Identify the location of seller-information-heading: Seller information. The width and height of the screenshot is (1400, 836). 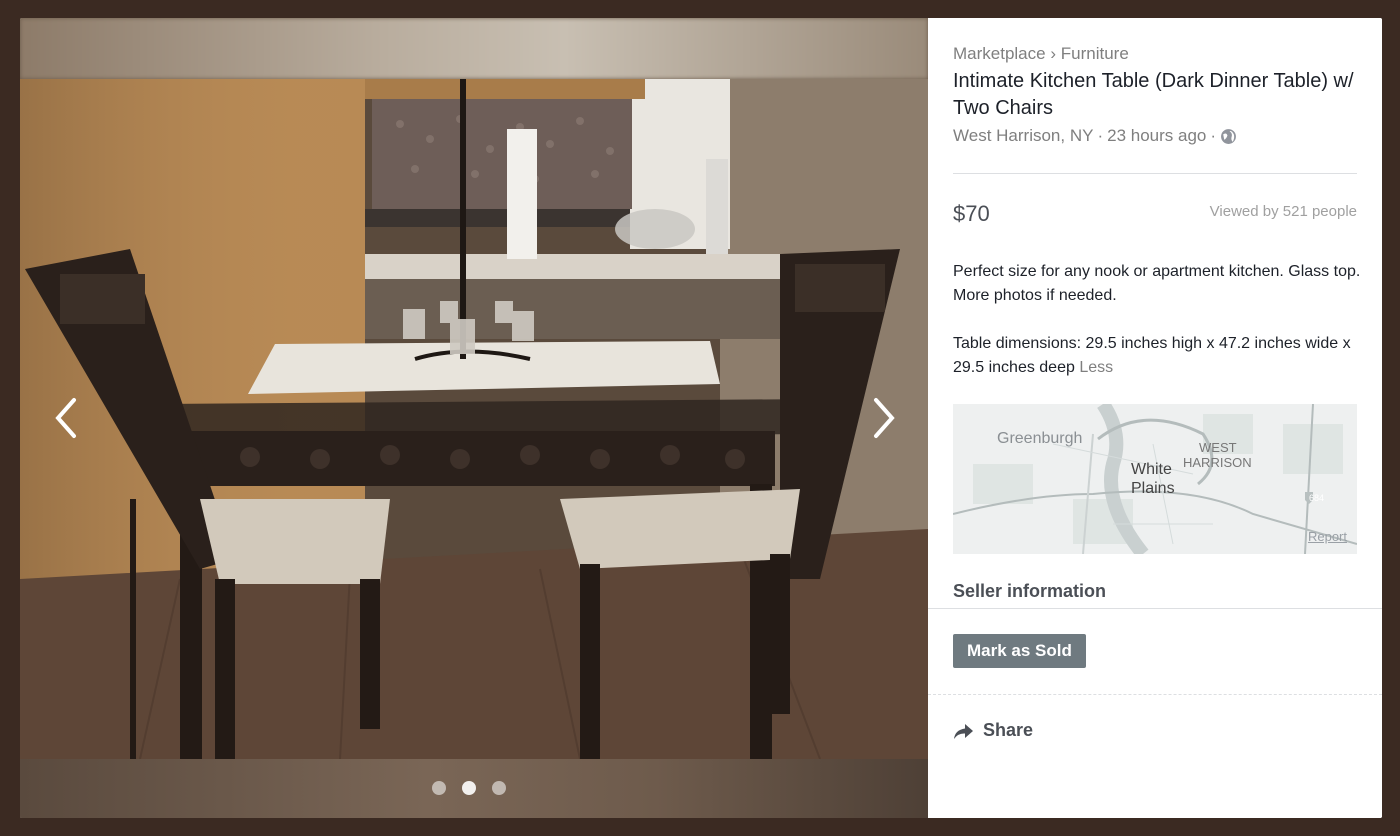
(1030, 591).